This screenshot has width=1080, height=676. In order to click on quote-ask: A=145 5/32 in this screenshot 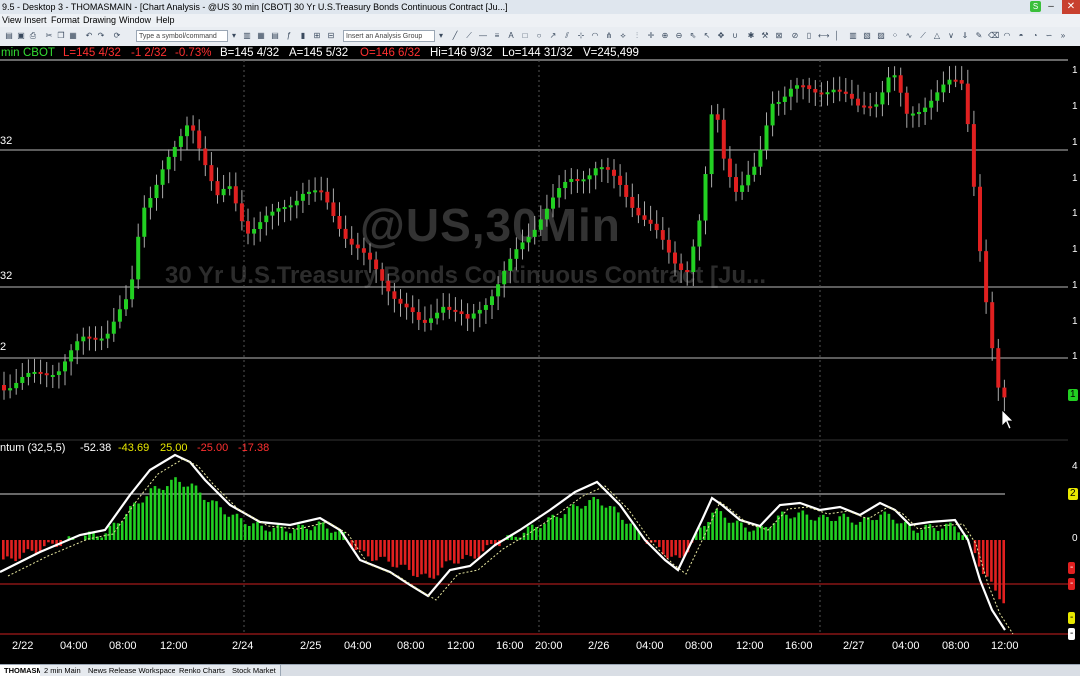, I will do `click(319, 53)`.